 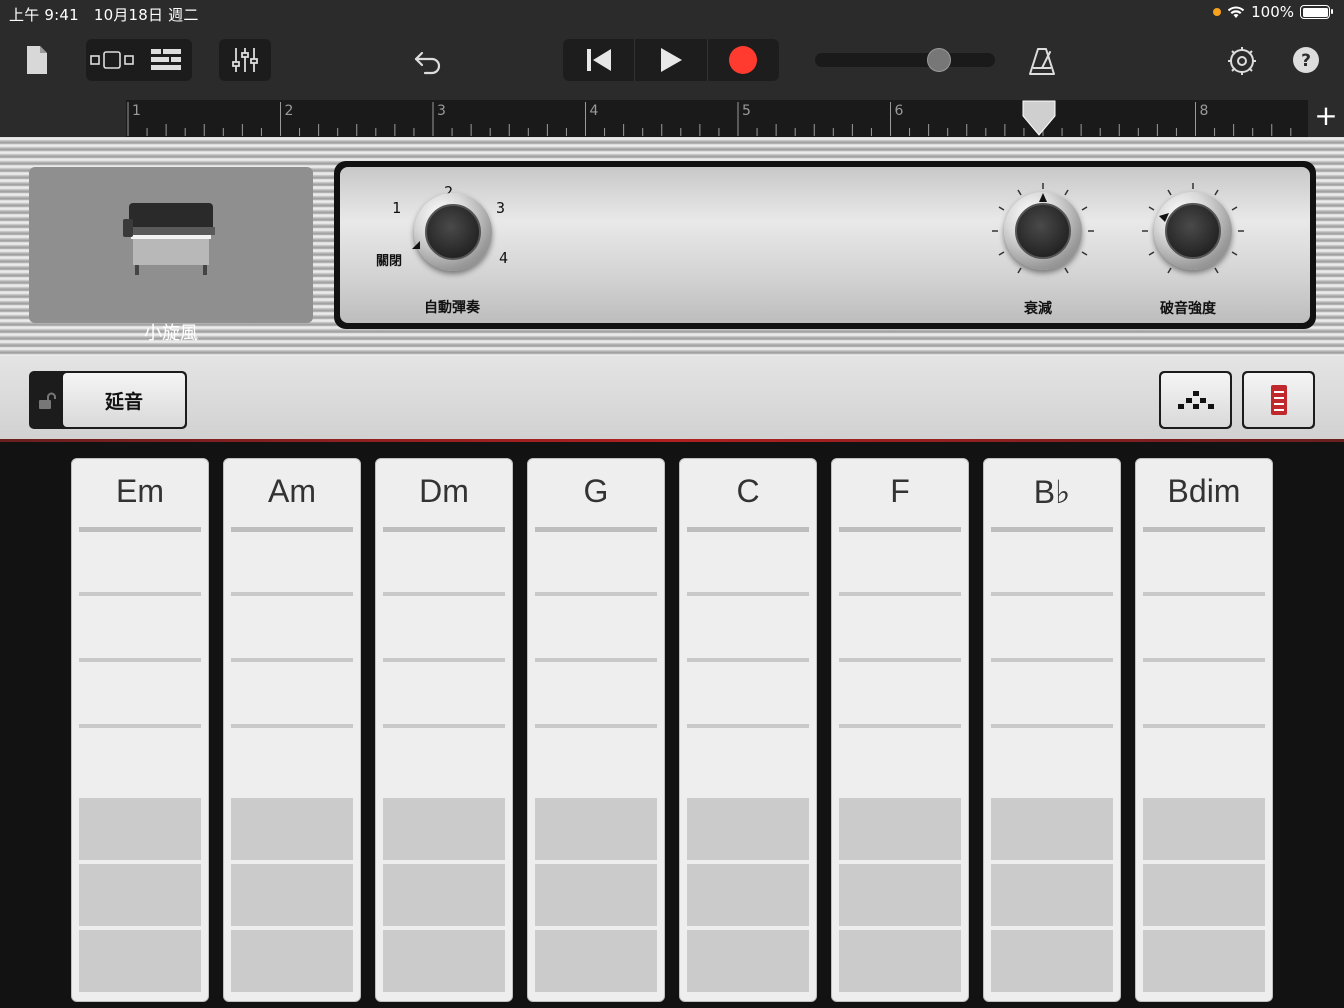 What do you see at coordinates (1042, 61) in the screenshot?
I see `metronome-icon` at bounding box center [1042, 61].